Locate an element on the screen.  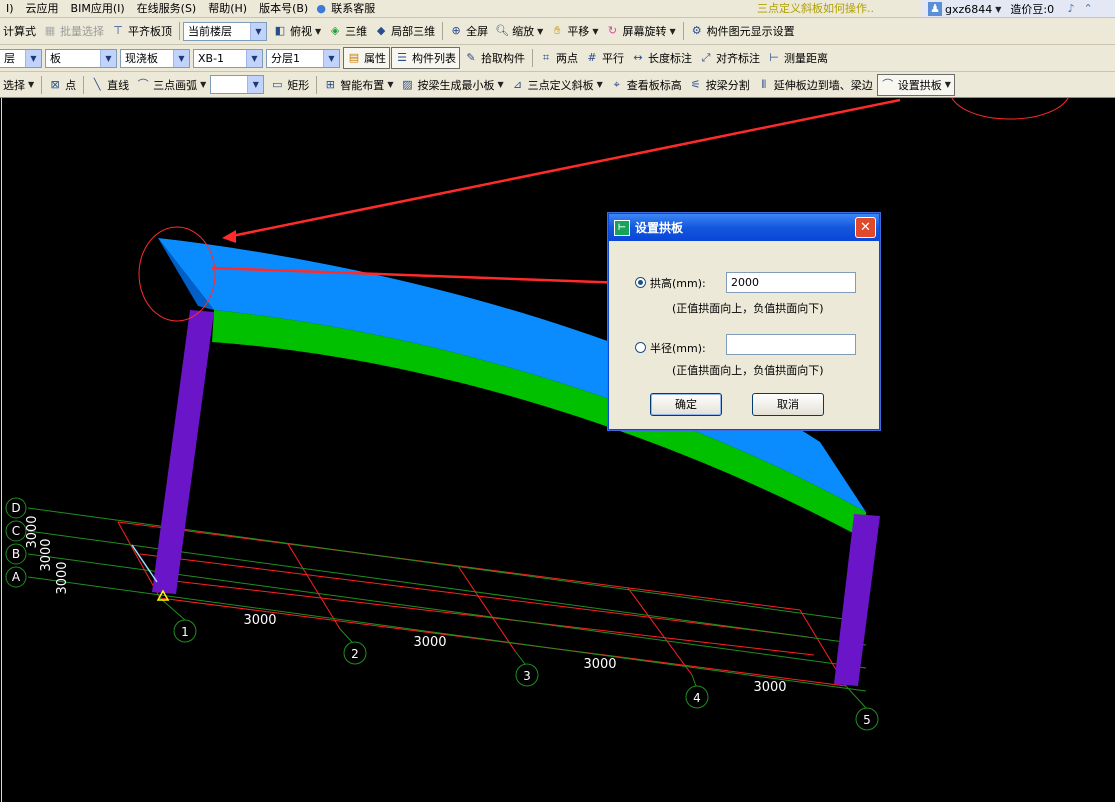
pan-button: ✋︎ 平移 ▼ is located at coordinates (574, 31).